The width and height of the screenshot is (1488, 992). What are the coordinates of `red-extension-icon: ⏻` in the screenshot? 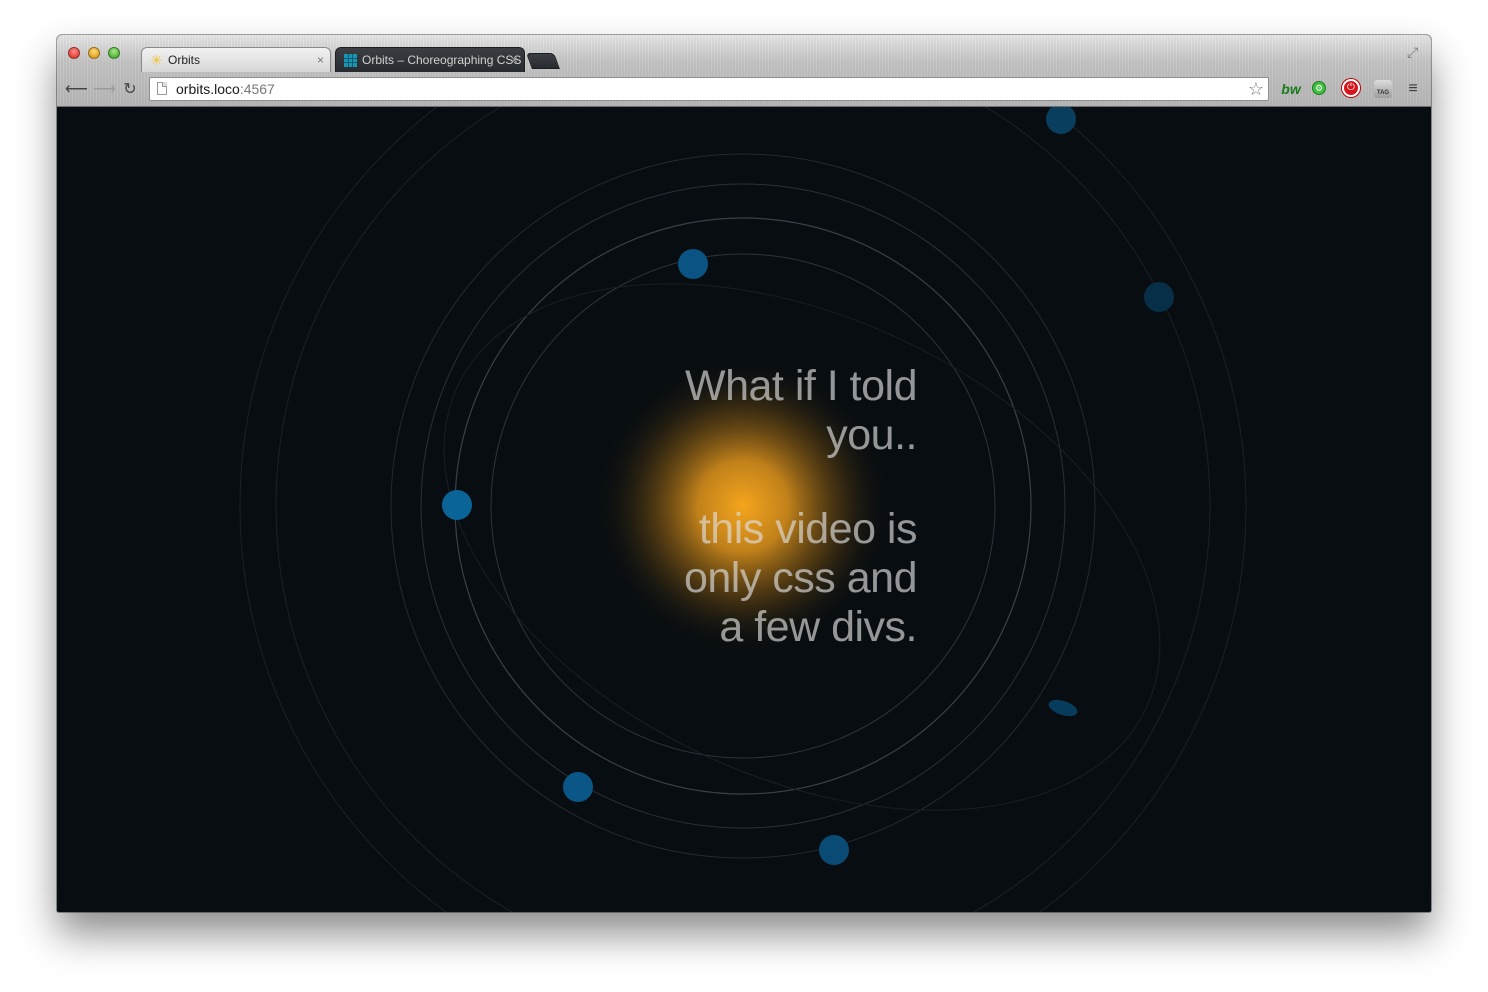 It's located at (1351, 88).